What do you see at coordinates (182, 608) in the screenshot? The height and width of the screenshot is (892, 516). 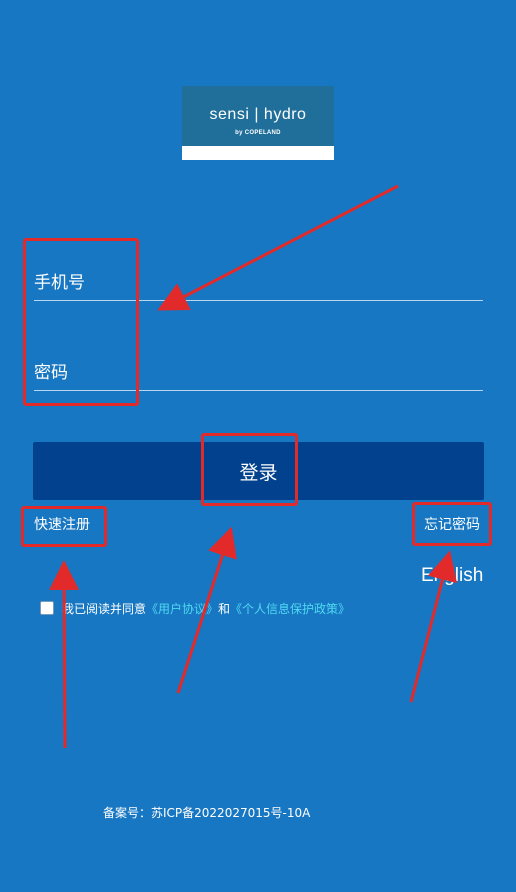 I see `user-agreement-link: 《用户协议》` at bounding box center [182, 608].